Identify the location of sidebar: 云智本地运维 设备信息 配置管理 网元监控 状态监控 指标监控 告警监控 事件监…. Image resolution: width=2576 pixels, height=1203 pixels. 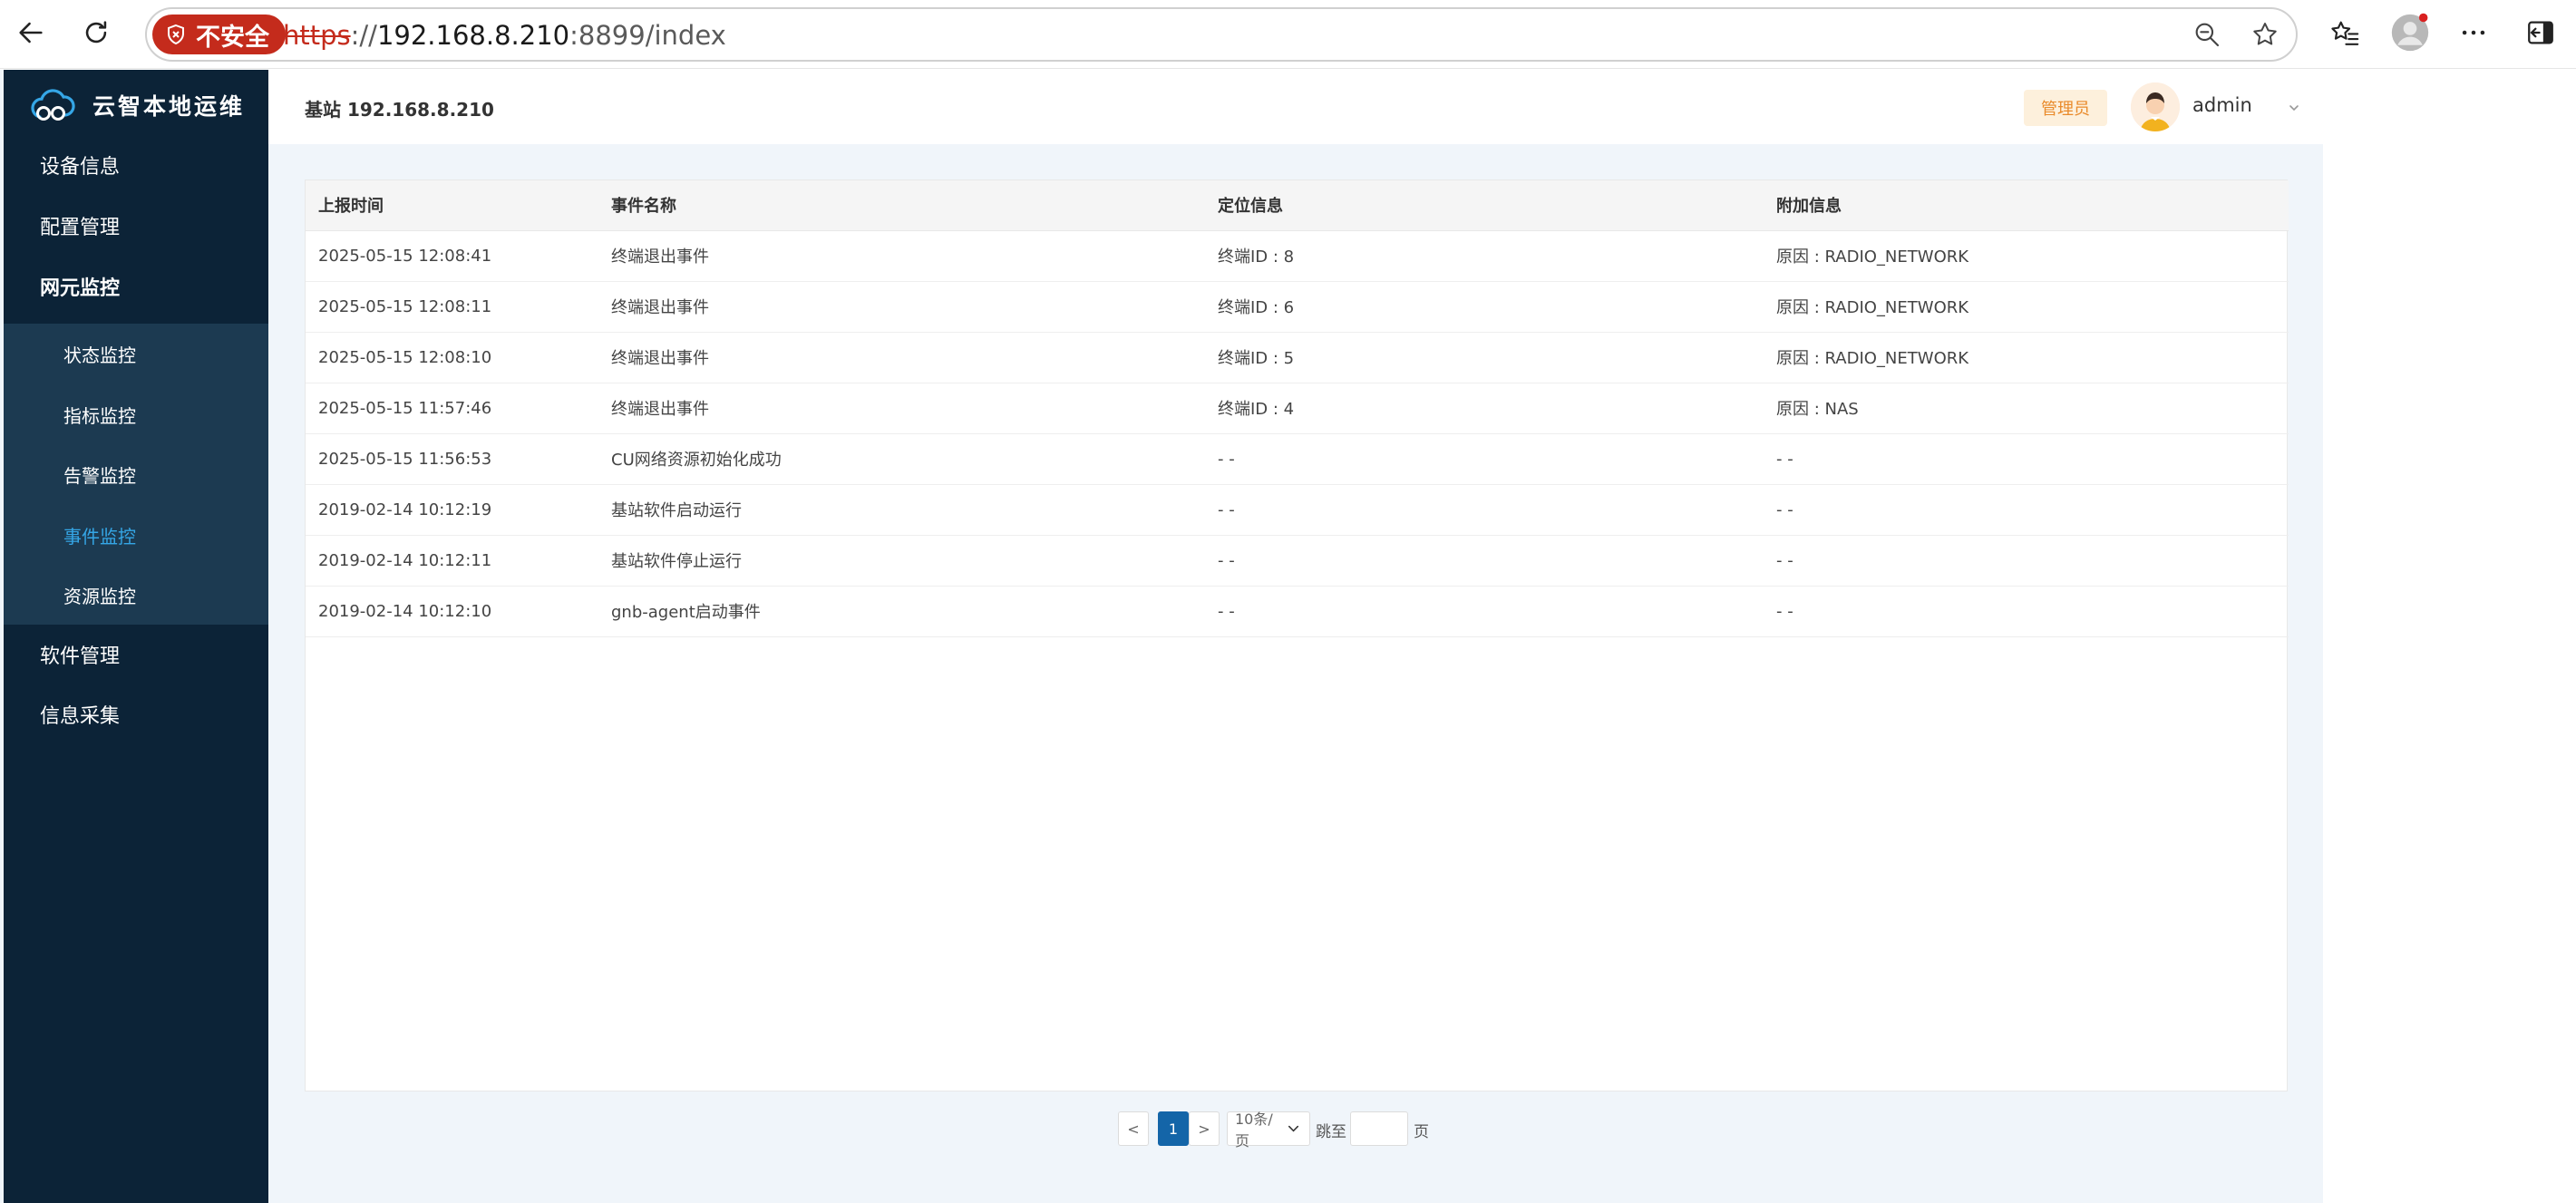
(136, 637).